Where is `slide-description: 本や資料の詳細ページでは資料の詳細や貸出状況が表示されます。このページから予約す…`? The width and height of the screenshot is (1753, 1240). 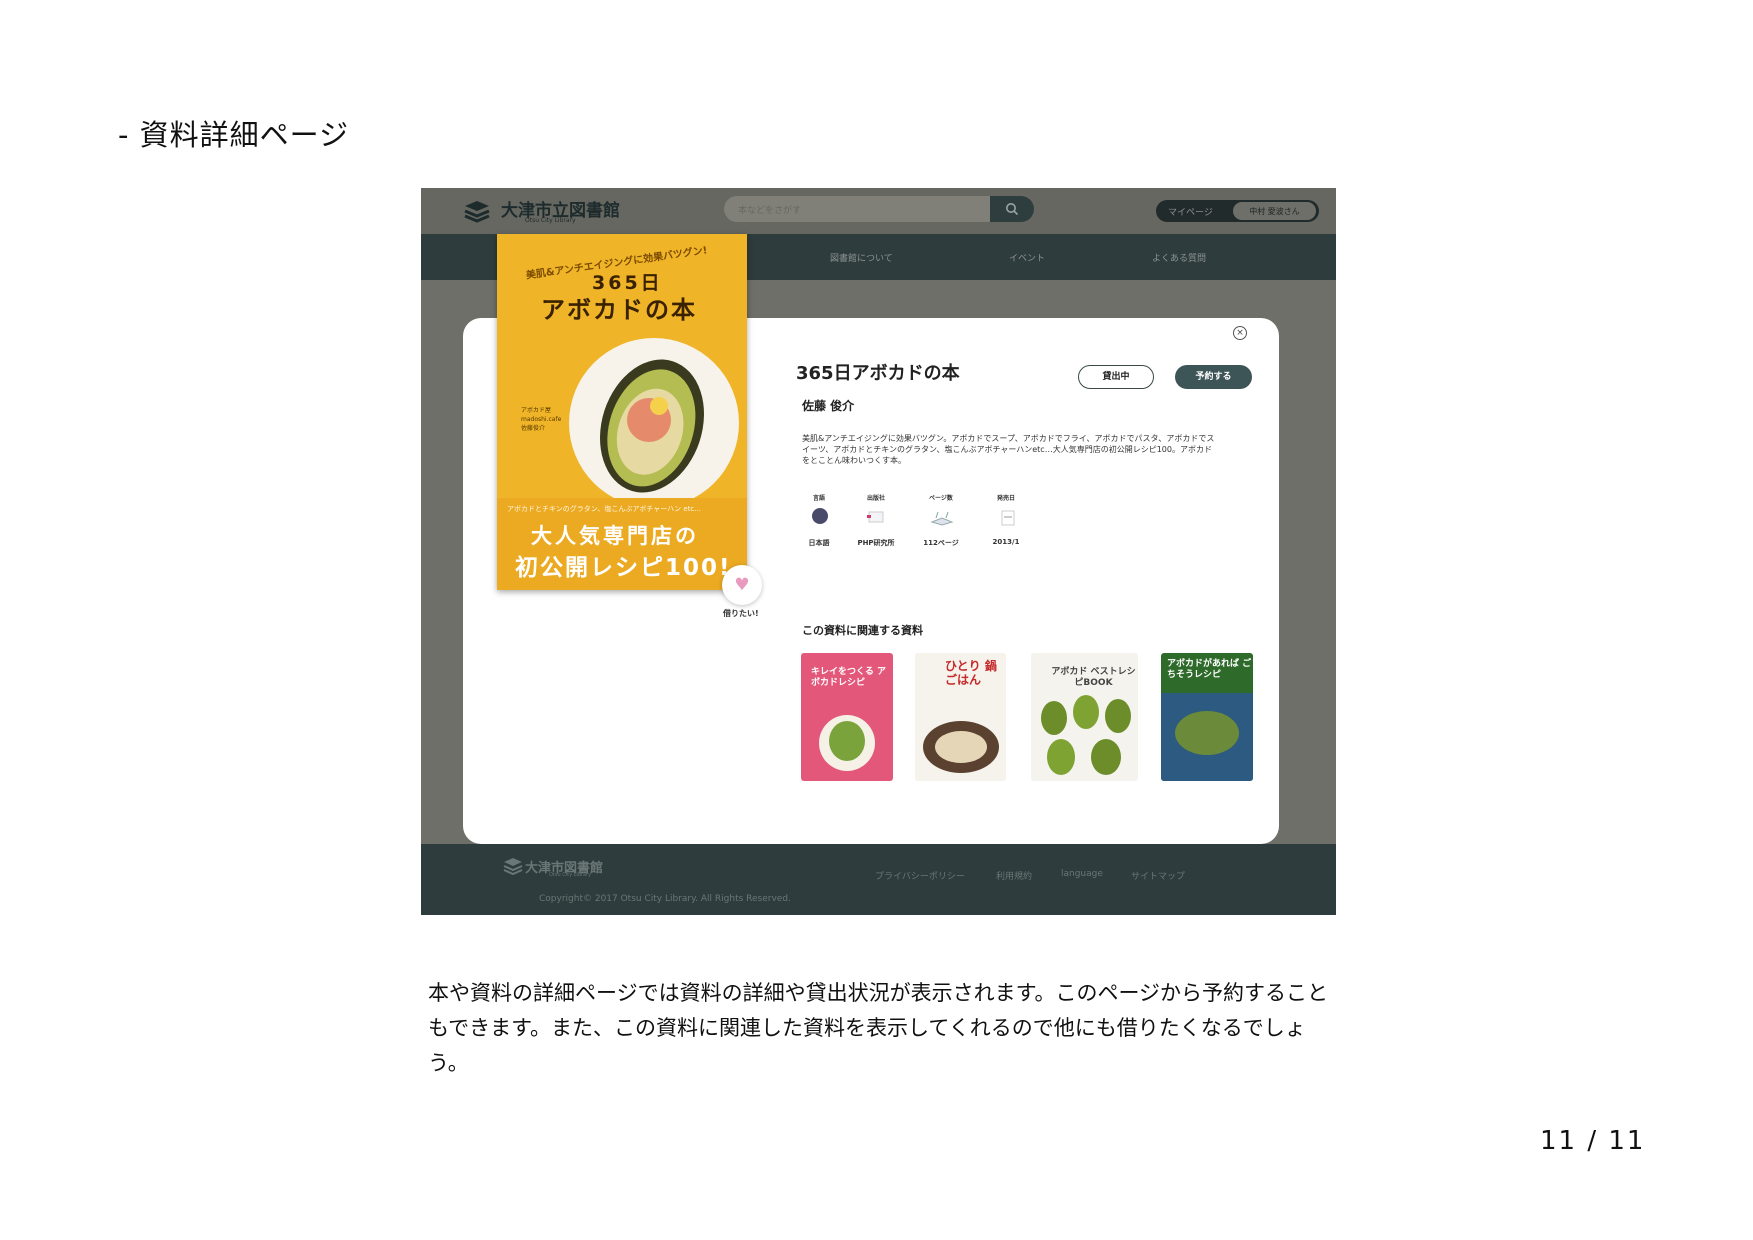
slide-description: 本や資料の詳細ページでは資料の詳細や貸出状況が表示されます。このページから予約す… is located at coordinates (878, 1028).